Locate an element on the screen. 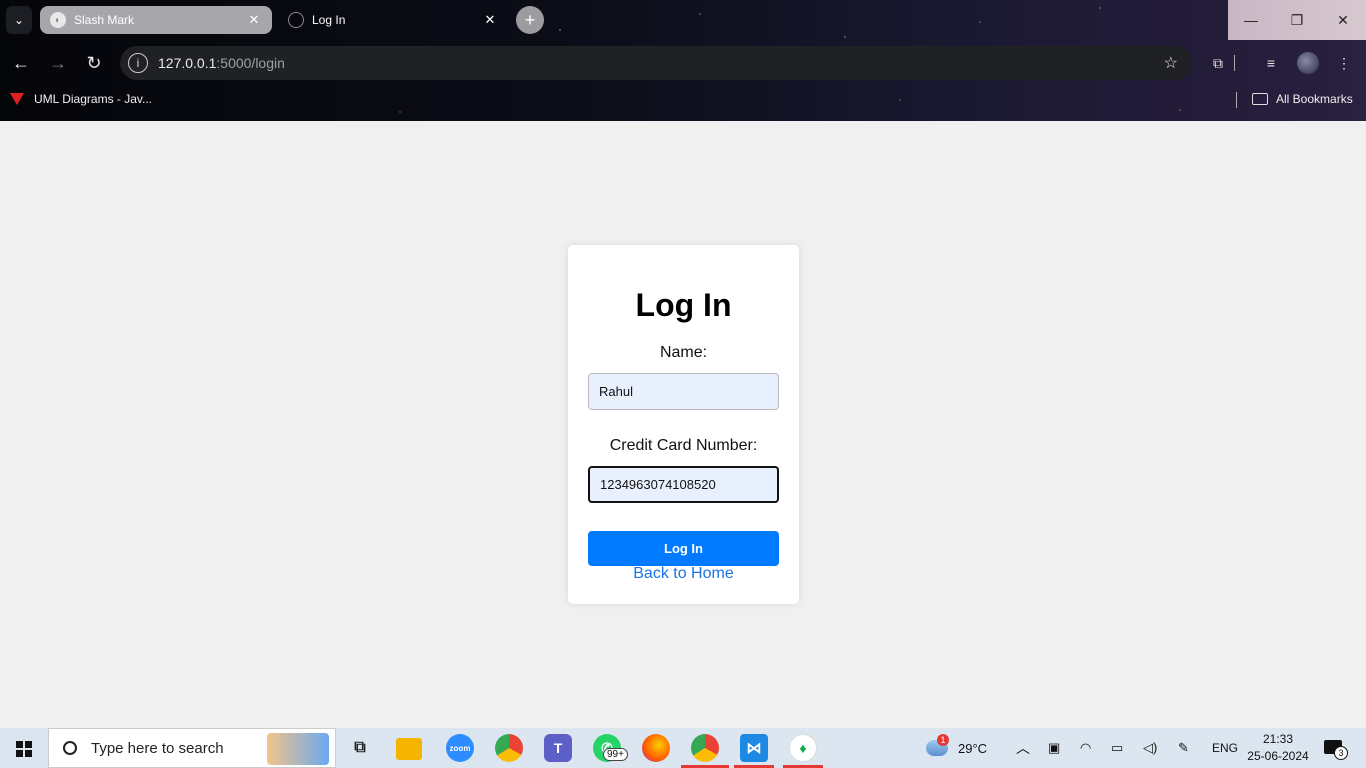  address-bar: i 127.0.0.1:5000/login ☆ is located at coordinates (656, 63).